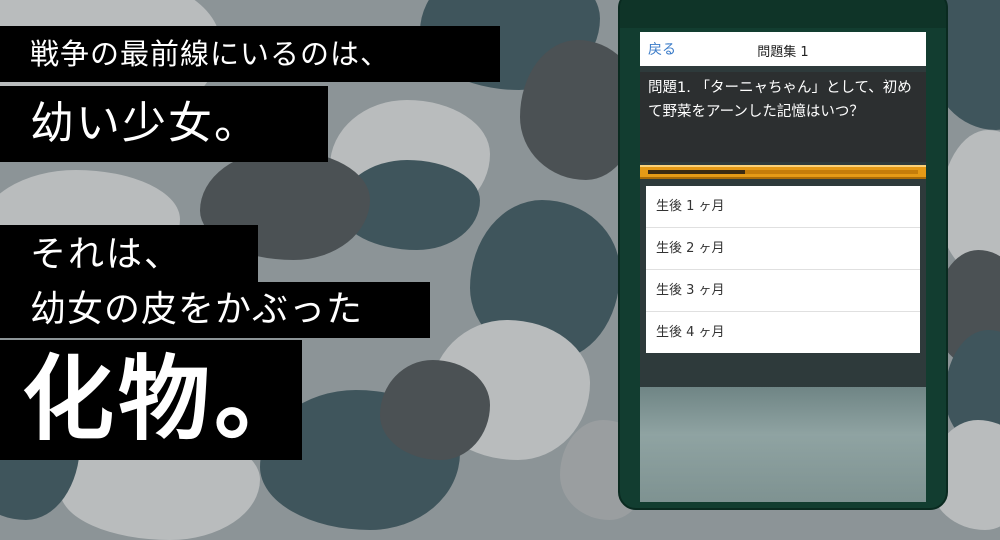  I want to click on nav-bar: 戻る 問題集 1, so click(783, 49).